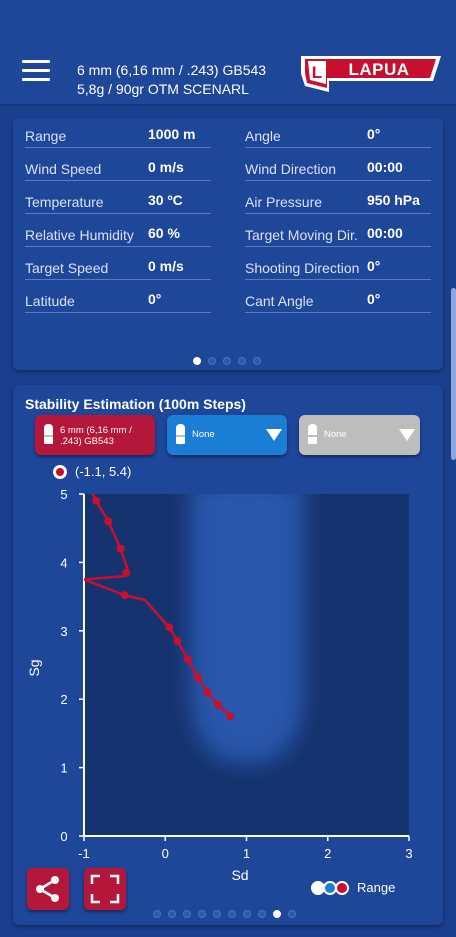  I want to click on condition-value: 950 hPa, so click(393, 200).